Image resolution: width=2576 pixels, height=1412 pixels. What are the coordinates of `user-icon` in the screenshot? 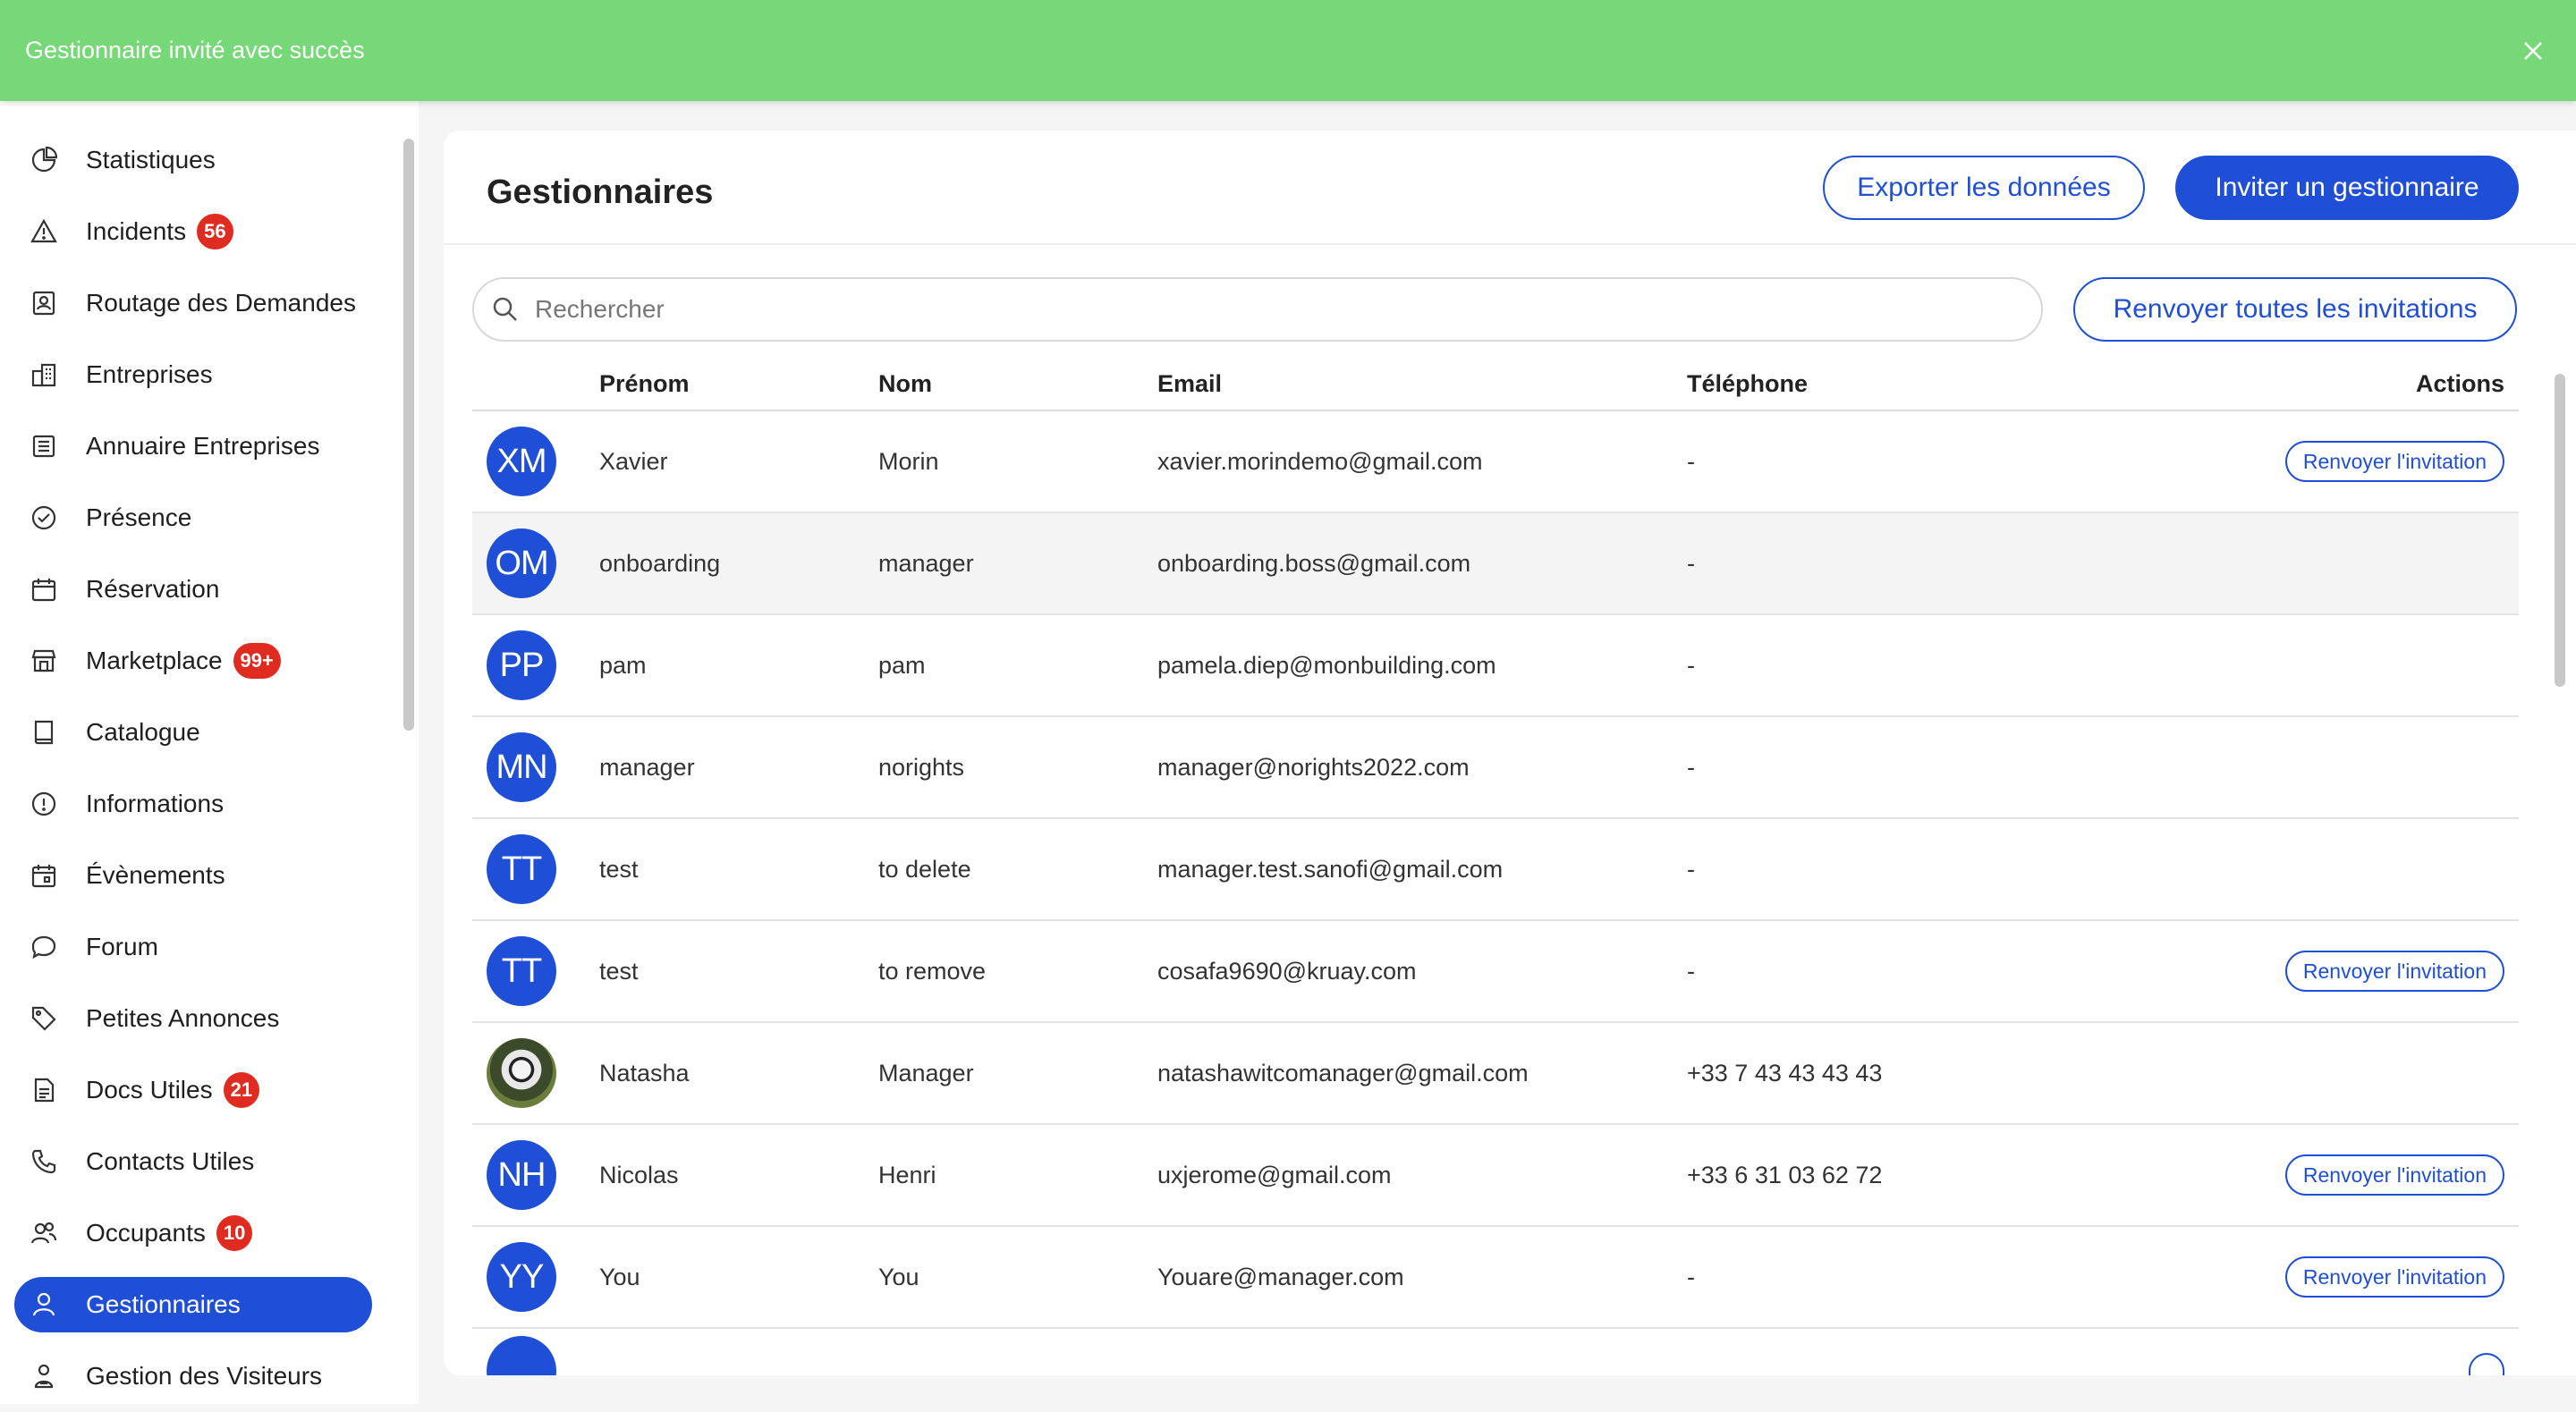 It's located at (44, 1305).